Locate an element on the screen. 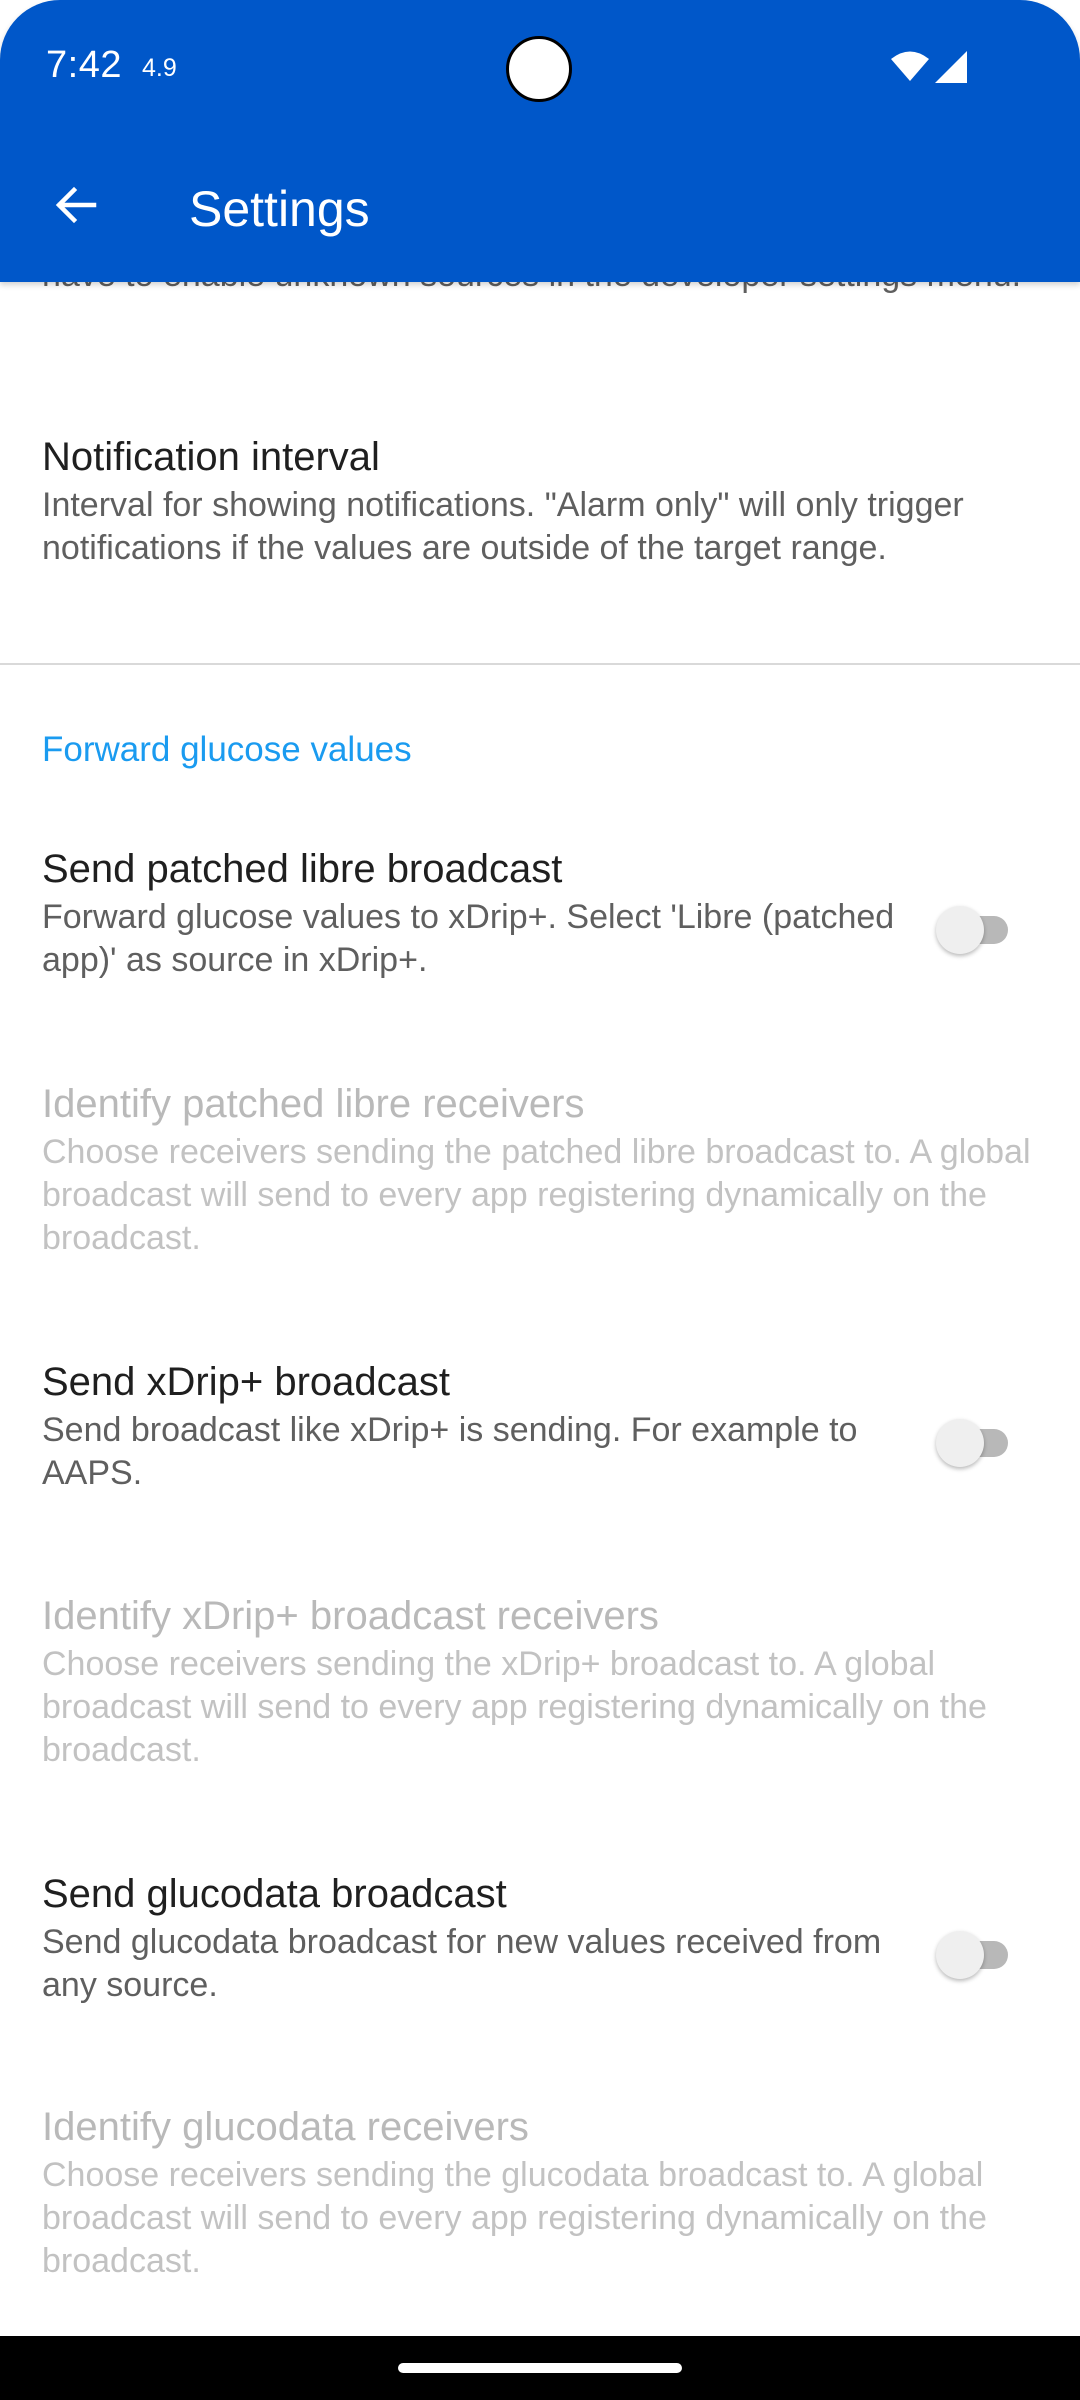  section-divider is located at coordinates (540, 664).